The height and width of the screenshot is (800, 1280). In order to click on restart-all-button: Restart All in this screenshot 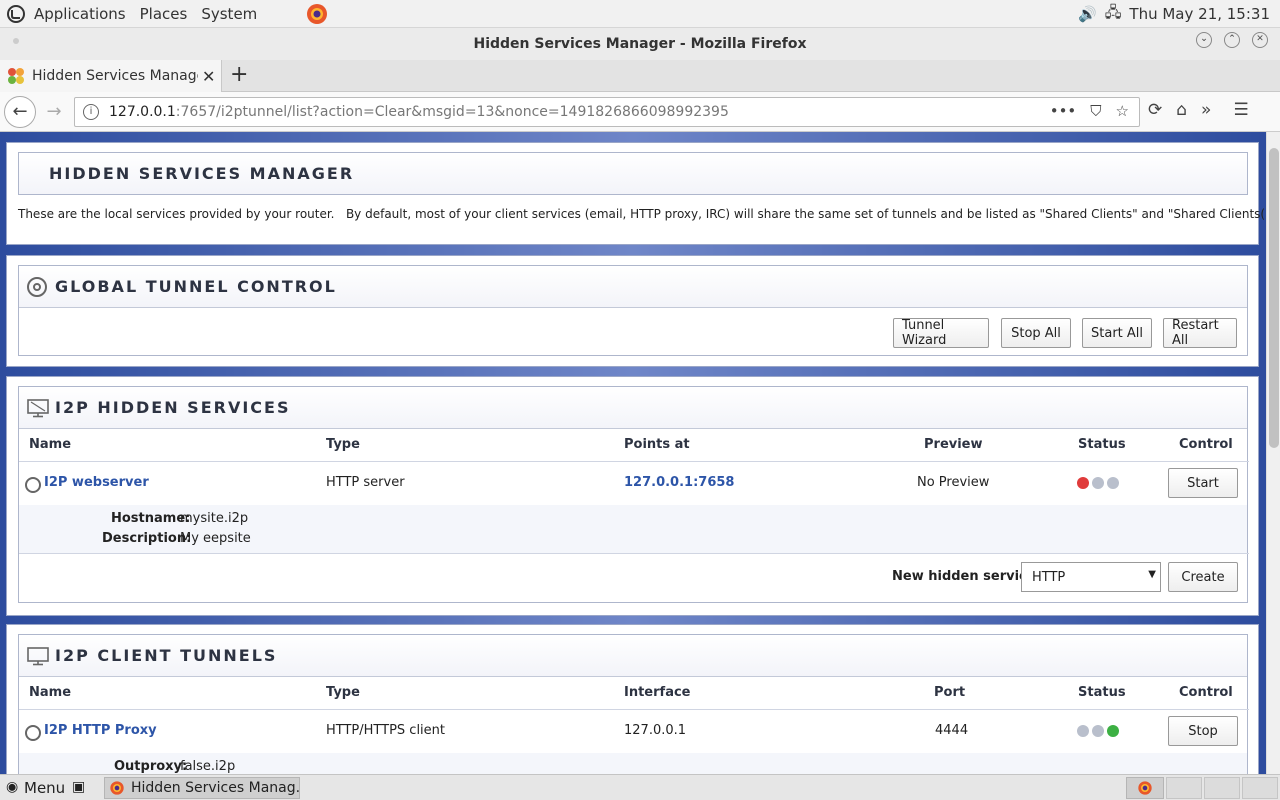, I will do `click(1200, 333)`.